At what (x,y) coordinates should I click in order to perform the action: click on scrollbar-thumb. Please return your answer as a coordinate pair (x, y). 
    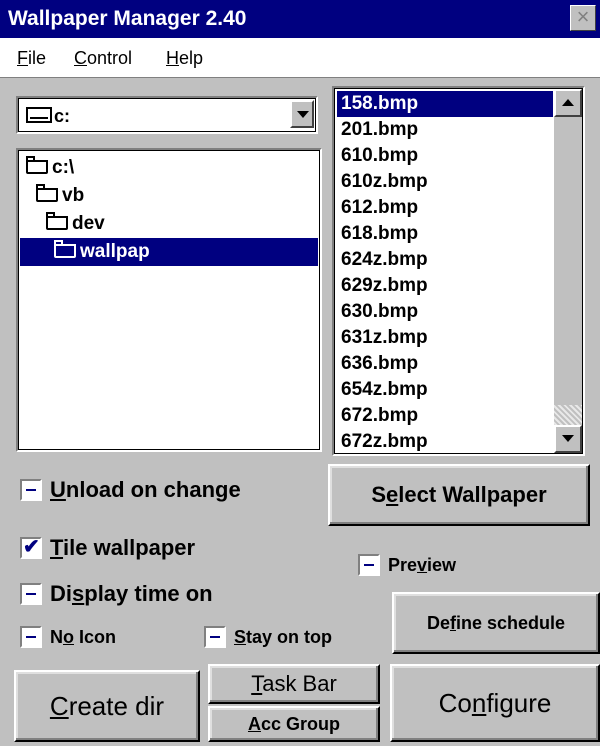
    Looking at the image, I should click on (568, 416).